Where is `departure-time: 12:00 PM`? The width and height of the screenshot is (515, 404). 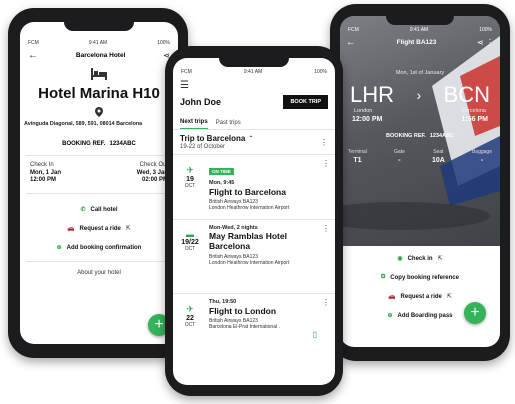 departure-time: 12:00 PM is located at coordinates (367, 119).